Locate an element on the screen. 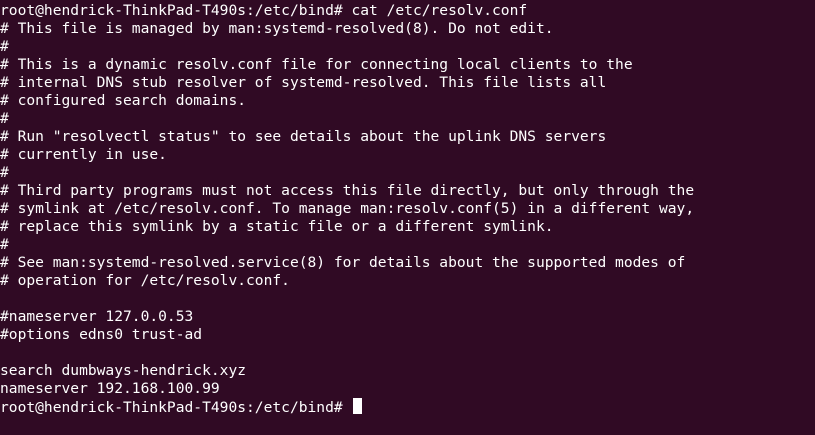 The width and height of the screenshot is (815, 435). prompt-text: root@hendrick-ThinkPad-T490s:/etc/bind# is located at coordinates (176, 407).